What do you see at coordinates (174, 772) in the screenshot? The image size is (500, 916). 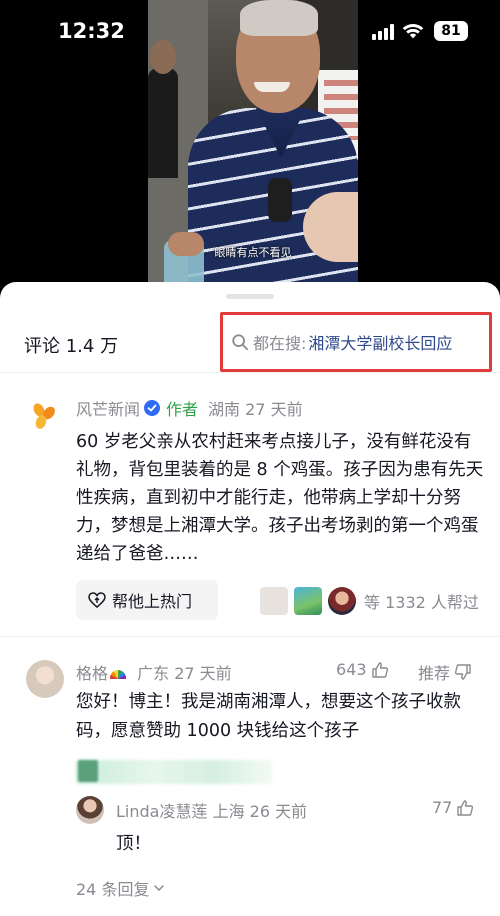 I see `blurred-content` at bounding box center [174, 772].